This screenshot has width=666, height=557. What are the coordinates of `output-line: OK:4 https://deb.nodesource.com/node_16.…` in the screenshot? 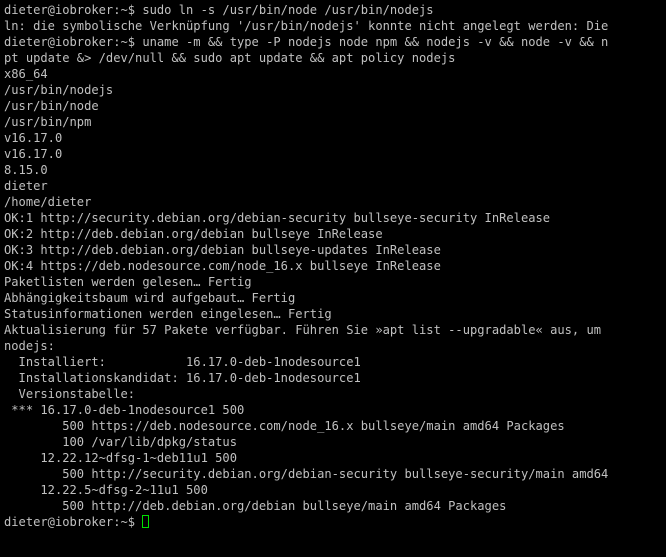 It's located at (222, 266).